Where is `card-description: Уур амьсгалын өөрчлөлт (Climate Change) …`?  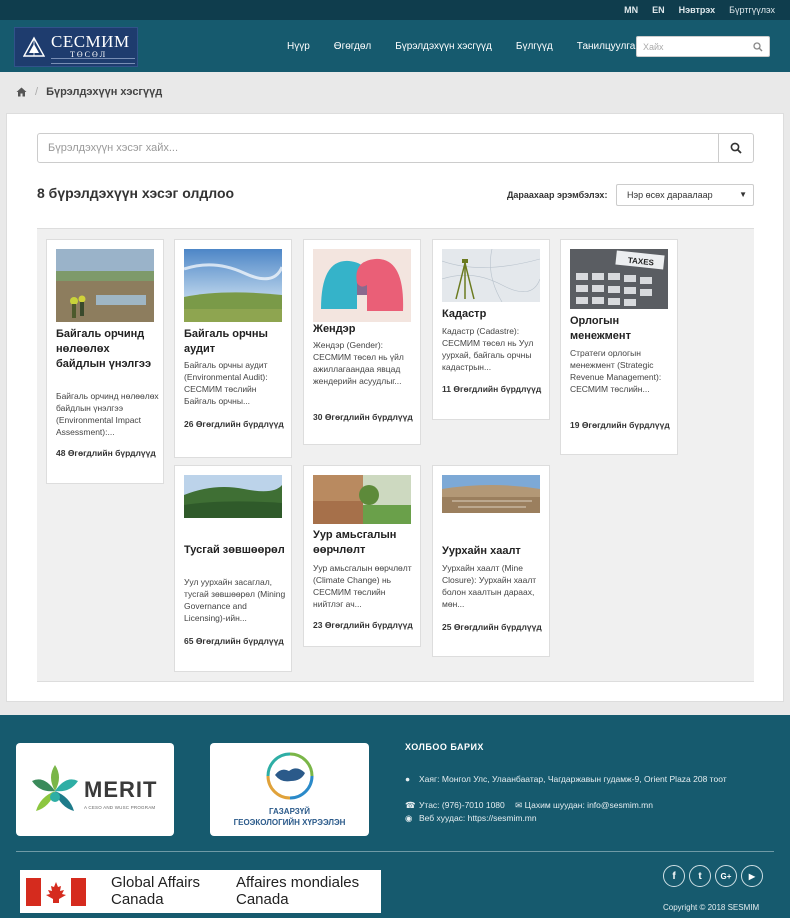
card-description: Уур амьсгалын өөрчлөлт (Climate Change) … is located at coordinates (362, 586).